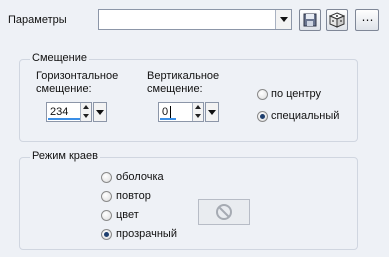 Image resolution: width=389 pixels, height=257 pixels. I want to click on preset-dropdown-button, so click(283, 19).